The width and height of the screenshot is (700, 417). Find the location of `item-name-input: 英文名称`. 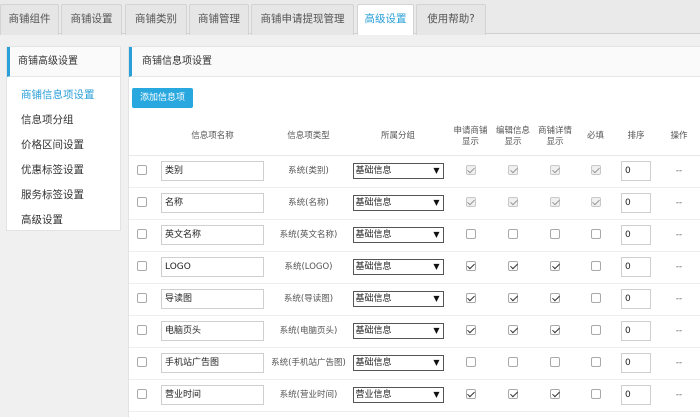

item-name-input: 英文名称 is located at coordinates (212, 235).